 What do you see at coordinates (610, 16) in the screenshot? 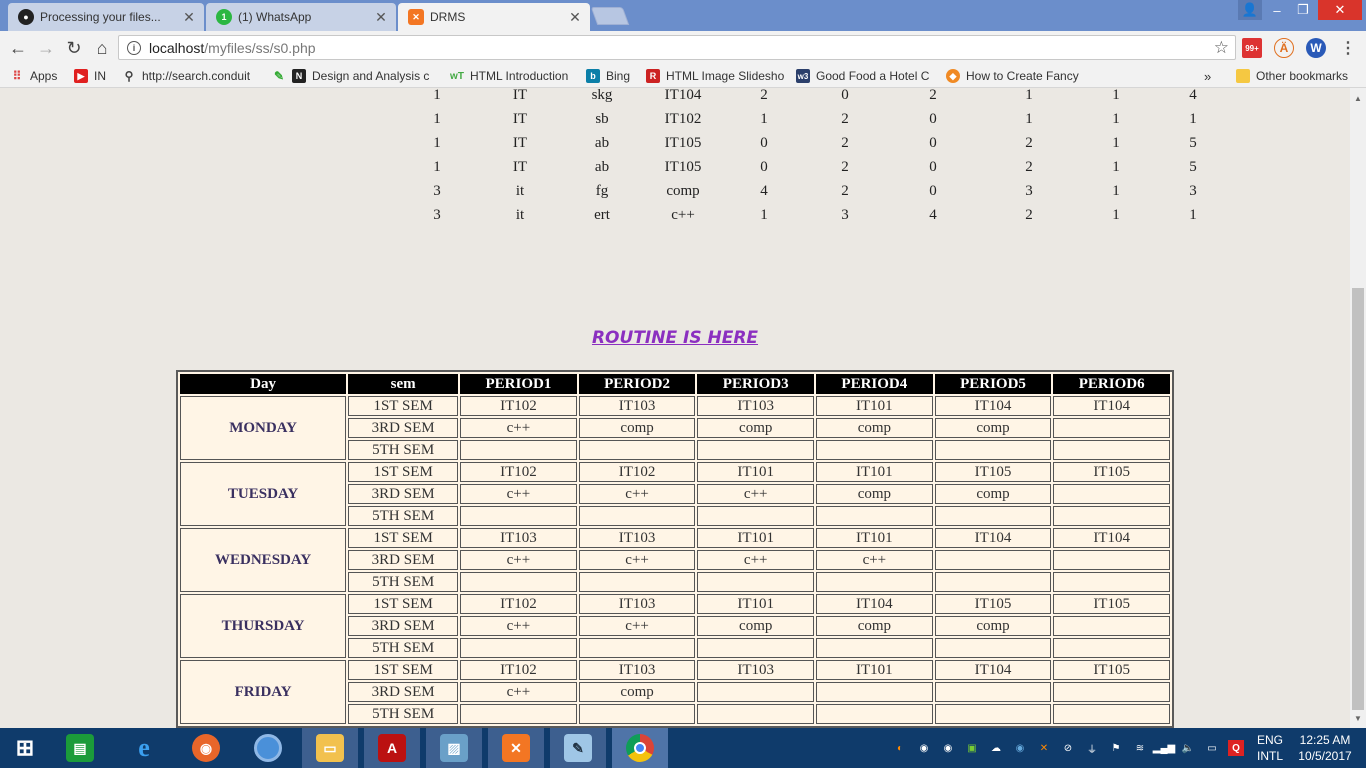
I see `new-tab-button` at bounding box center [610, 16].